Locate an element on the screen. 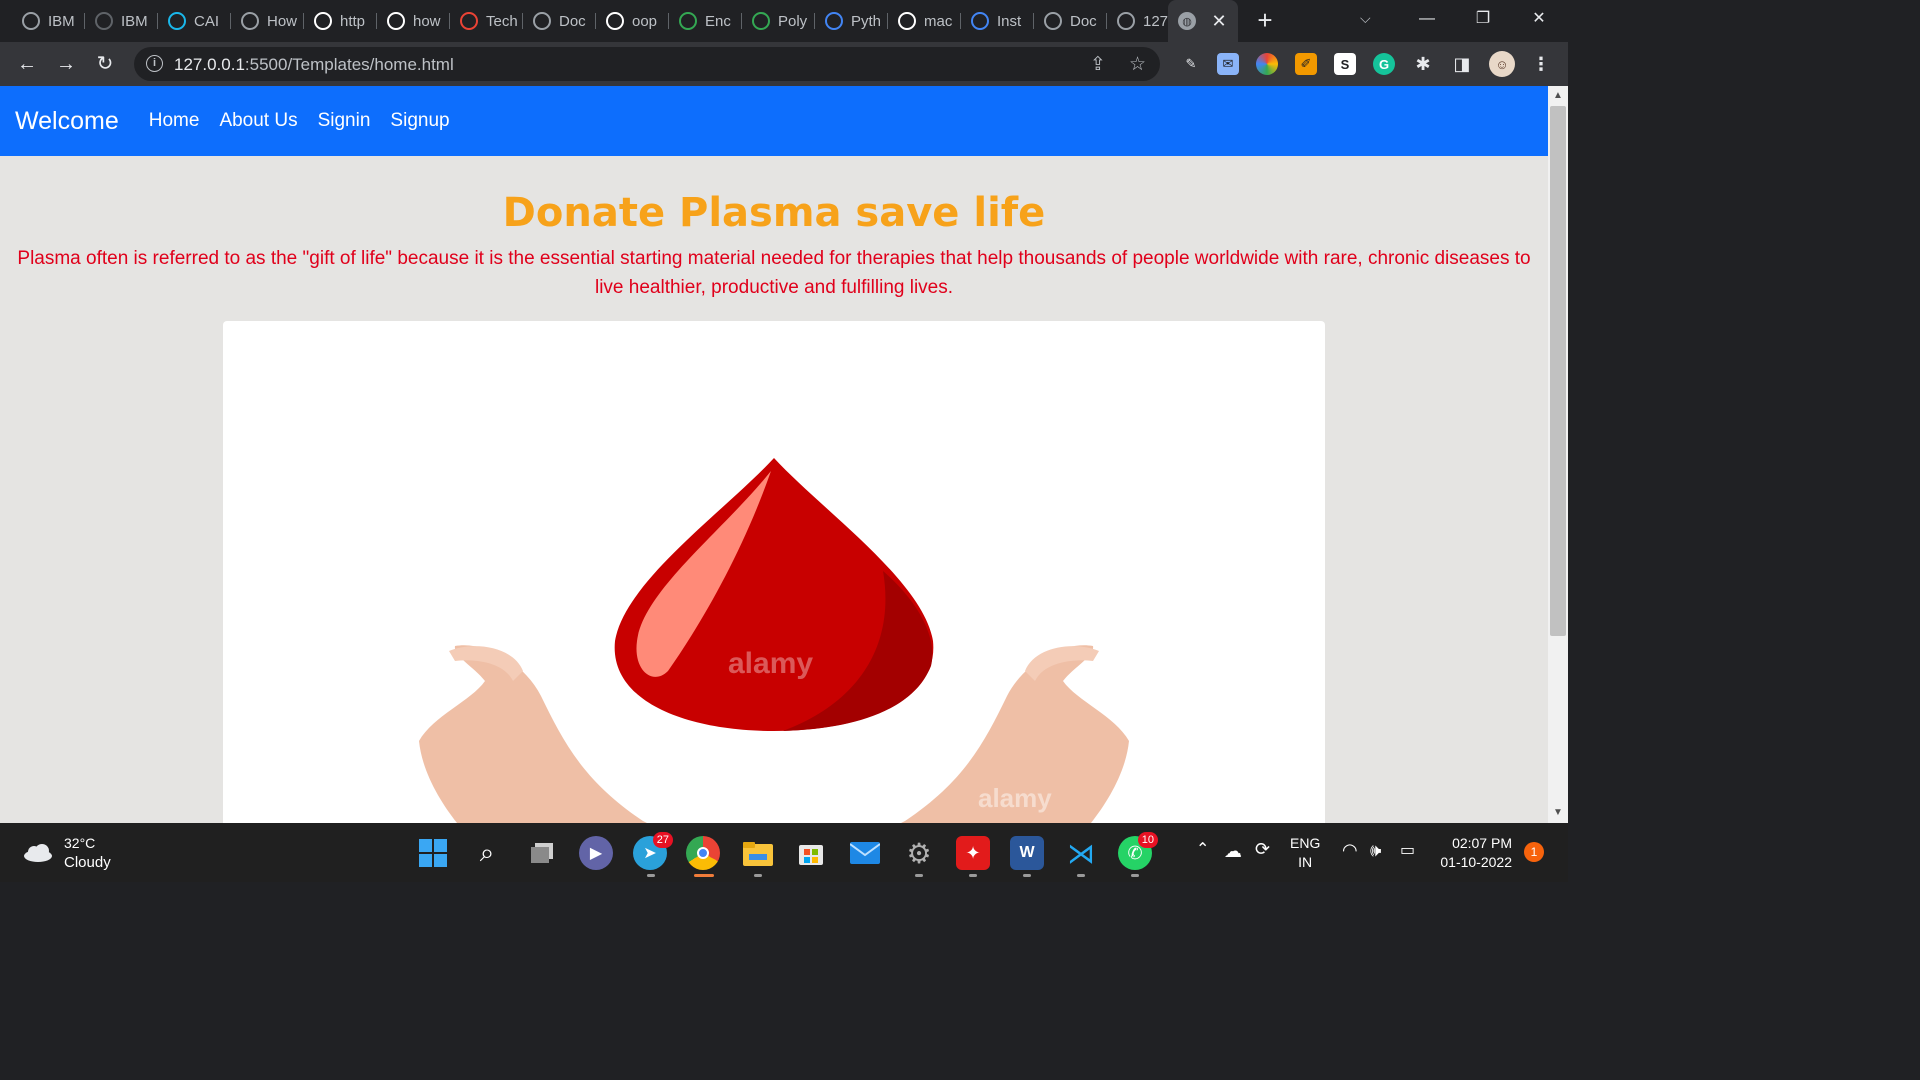  word-icon: W is located at coordinates (1027, 853).